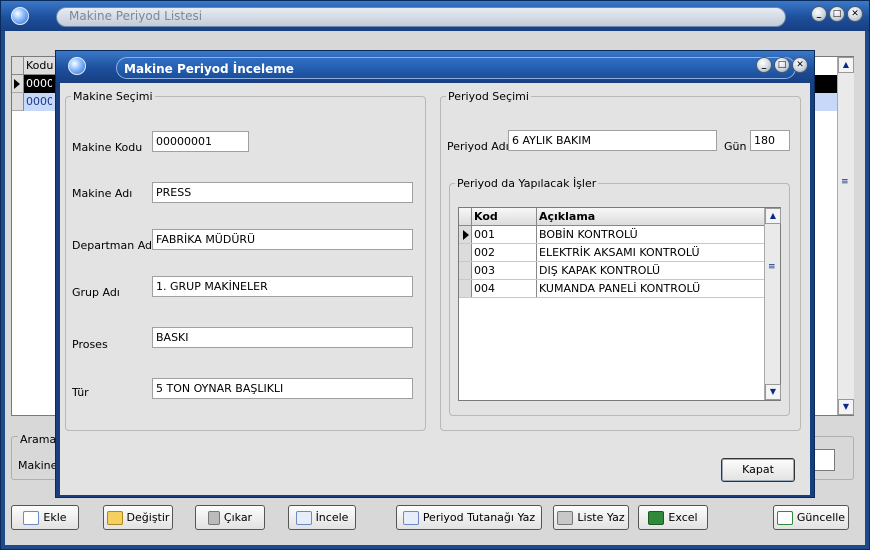 The image size is (870, 550). What do you see at coordinates (612, 140) in the screenshot?
I see `period-name-field: 6 AYLIK BAKIM` at bounding box center [612, 140].